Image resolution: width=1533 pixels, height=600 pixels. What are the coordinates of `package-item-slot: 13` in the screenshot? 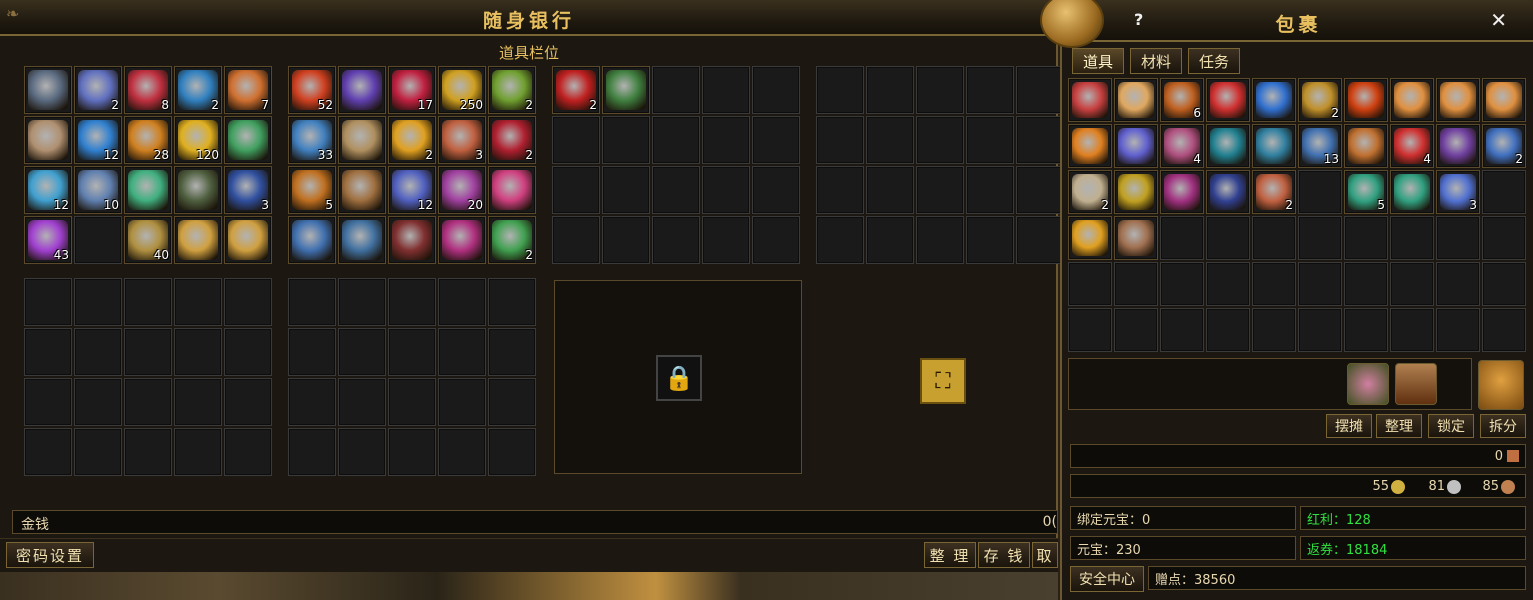 It's located at (1320, 146).